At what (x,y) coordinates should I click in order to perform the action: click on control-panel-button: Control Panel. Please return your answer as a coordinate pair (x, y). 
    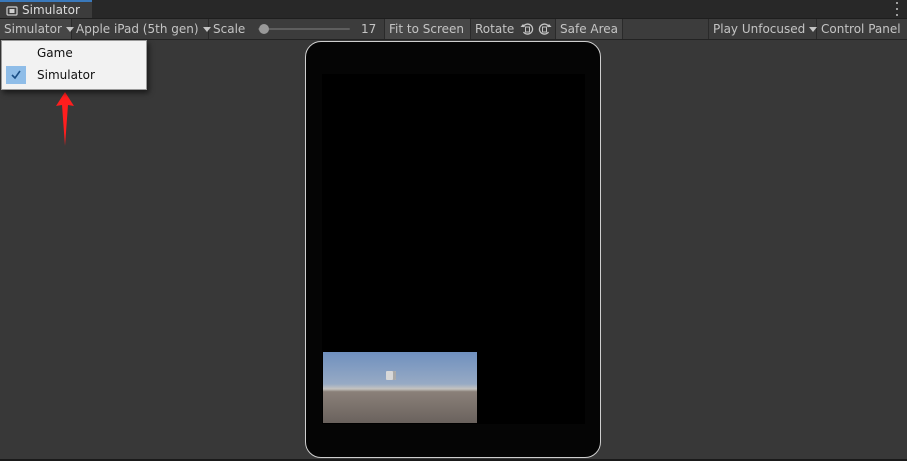
    Looking at the image, I should click on (862, 29).